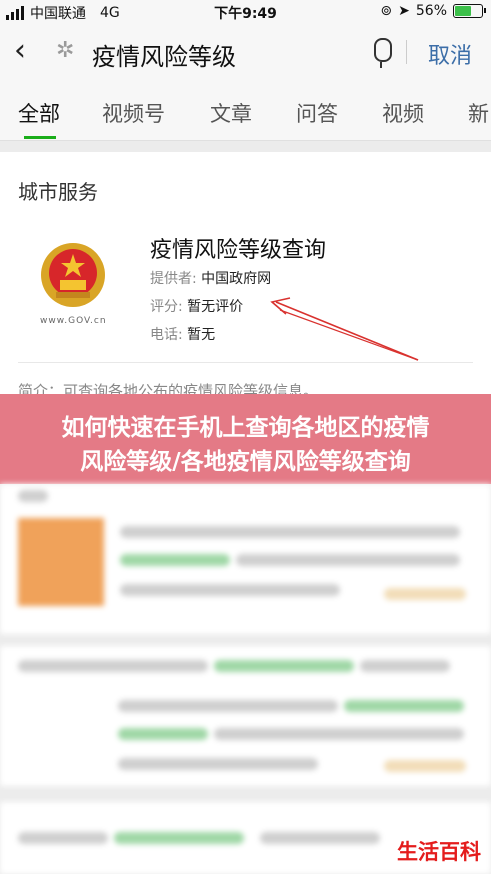 This screenshot has height=874, width=491. What do you see at coordinates (215, 307) in the screenshot?
I see `rating-value: 暂无评价` at bounding box center [215, 307].